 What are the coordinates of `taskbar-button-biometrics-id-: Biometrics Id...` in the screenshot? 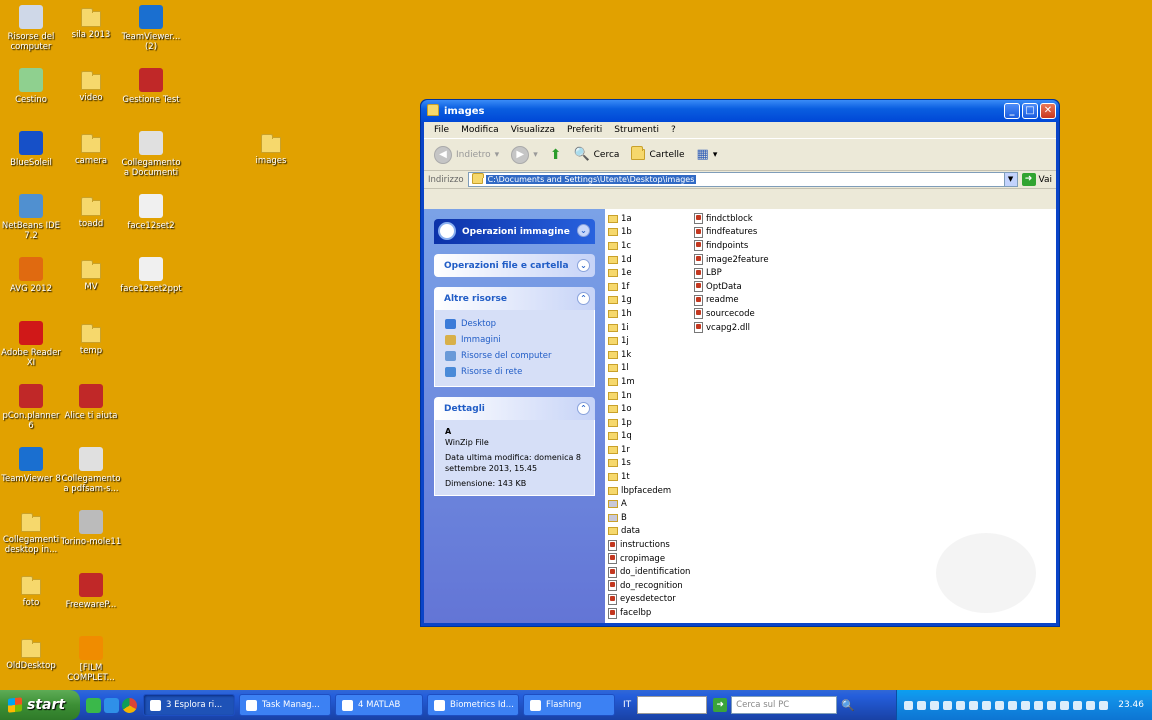 It's located at (473, 705).